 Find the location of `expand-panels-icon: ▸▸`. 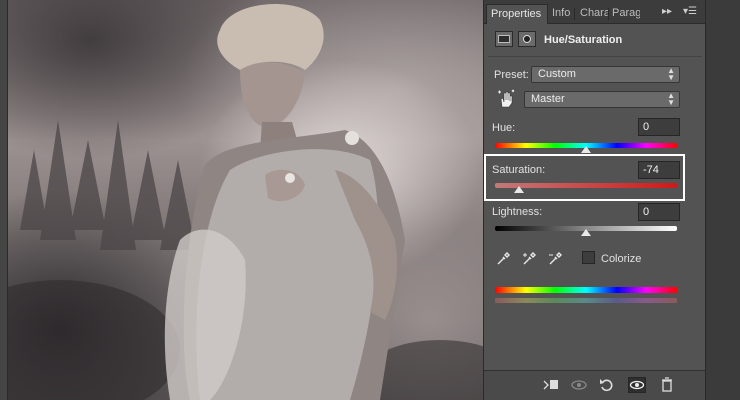

expand-panels-icon: ▸▸ is located at coordinates (667, 11).